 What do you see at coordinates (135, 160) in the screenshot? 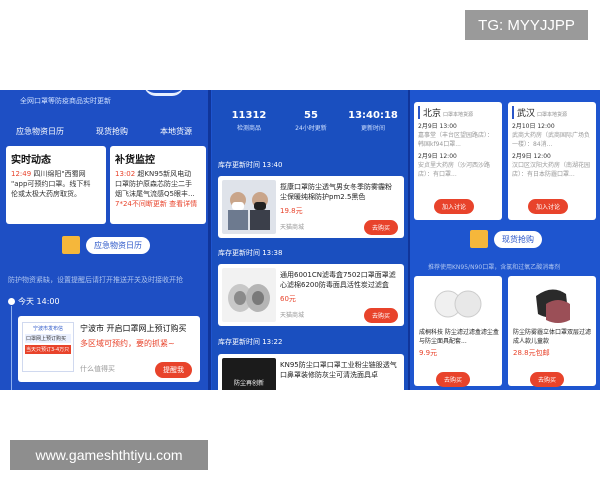
I see `supply-title: 补货监控` at bounding box center [135, 160].